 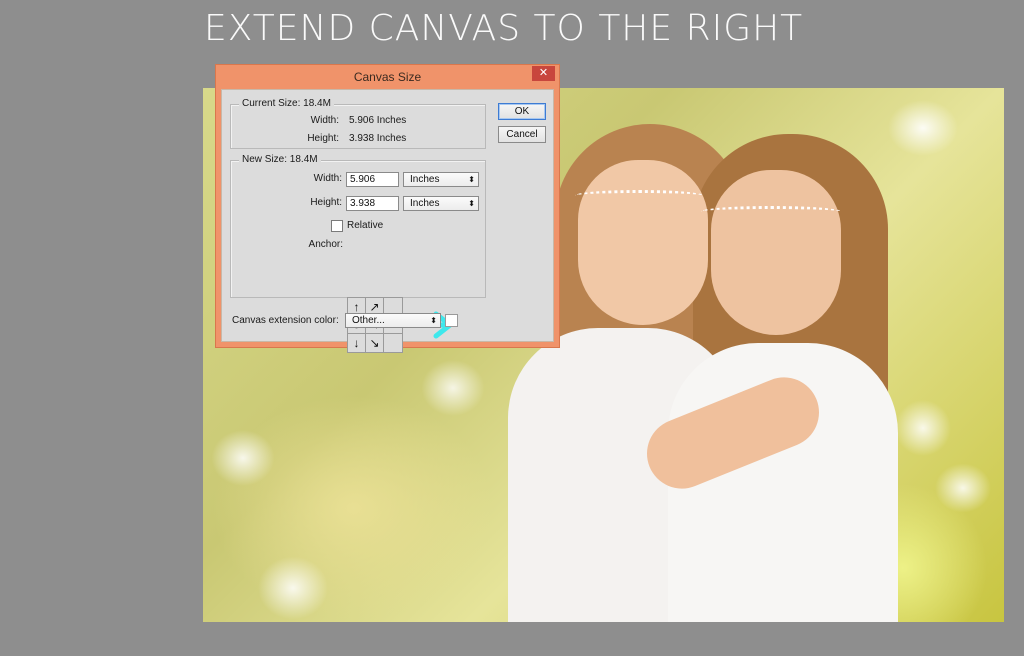 I want to click on height-unit-select: Inches ⬍, so click(x=441, y=203).